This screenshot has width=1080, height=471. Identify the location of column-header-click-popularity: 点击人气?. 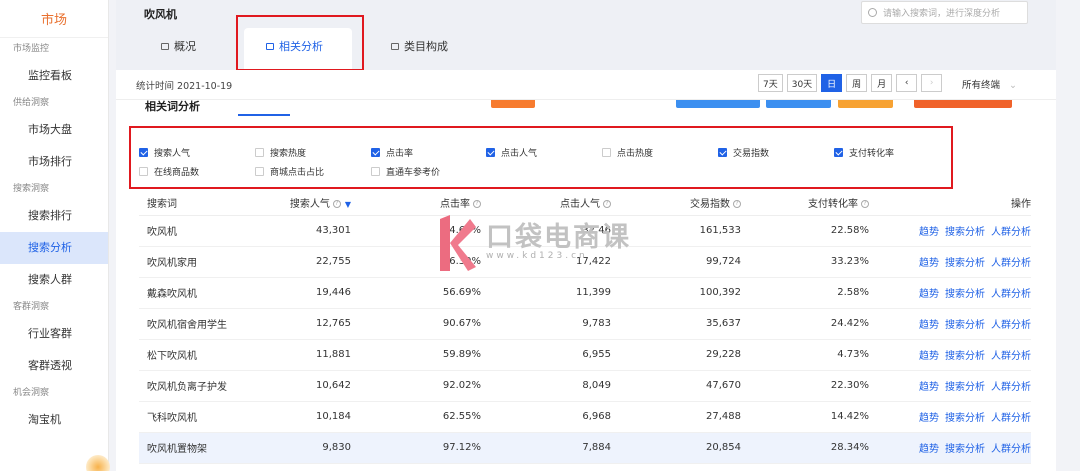
(546, 203).